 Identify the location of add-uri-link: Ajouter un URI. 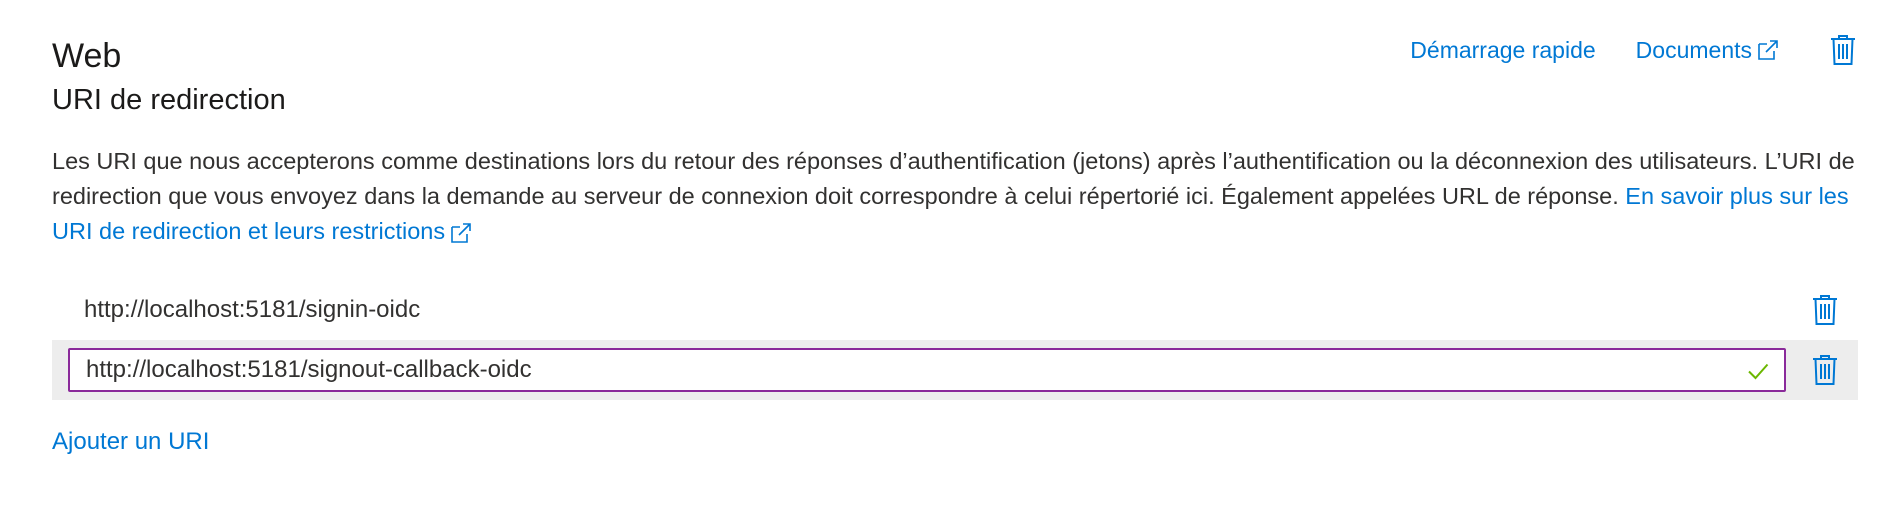
(130, 442).